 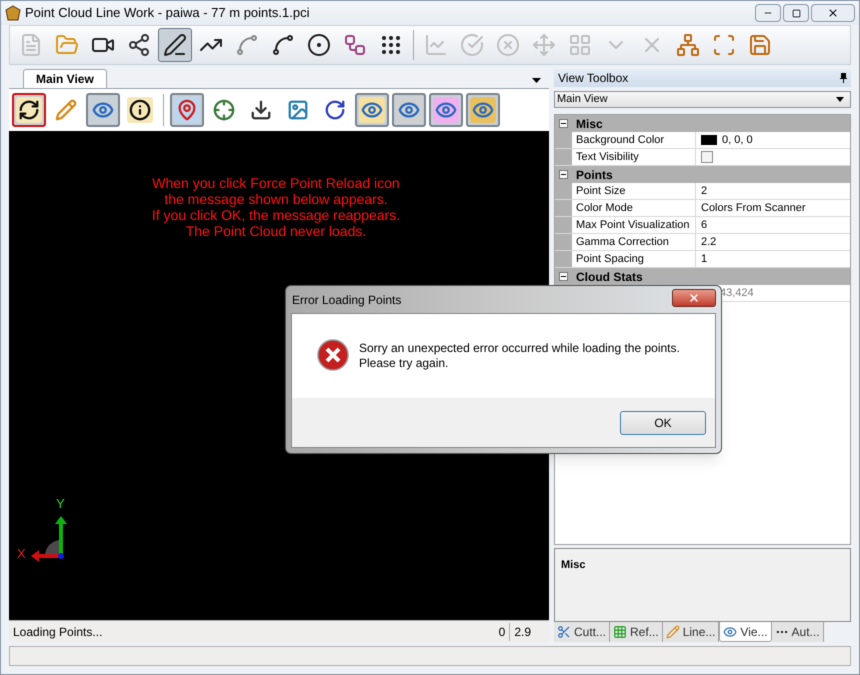 I want to click on dotted-lines-icon, so click(x=391, y=45).